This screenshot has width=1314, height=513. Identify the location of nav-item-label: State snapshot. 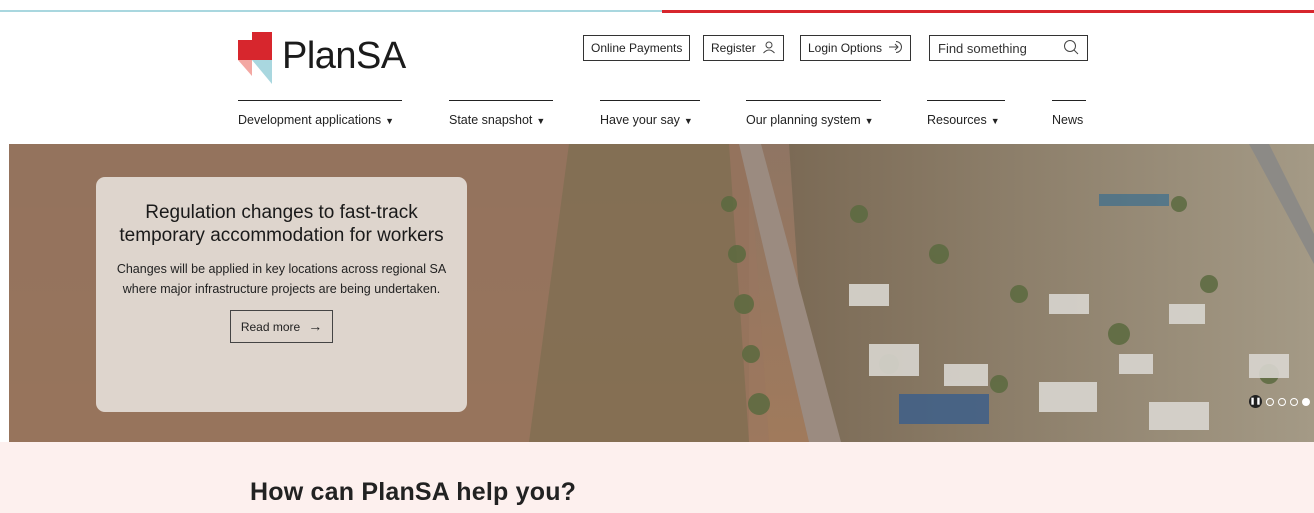
(491, 120).